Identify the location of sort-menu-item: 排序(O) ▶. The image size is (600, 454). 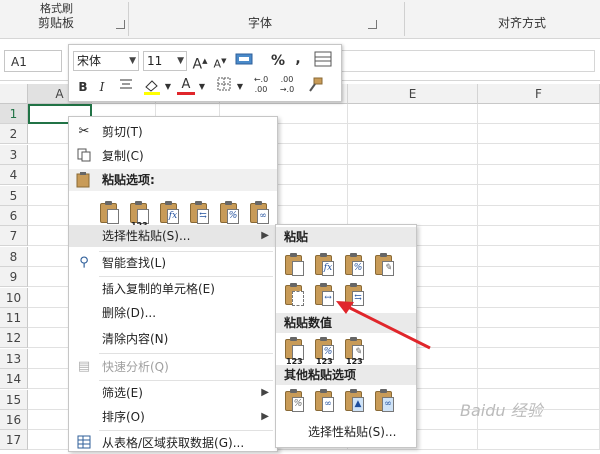
(173, 417).